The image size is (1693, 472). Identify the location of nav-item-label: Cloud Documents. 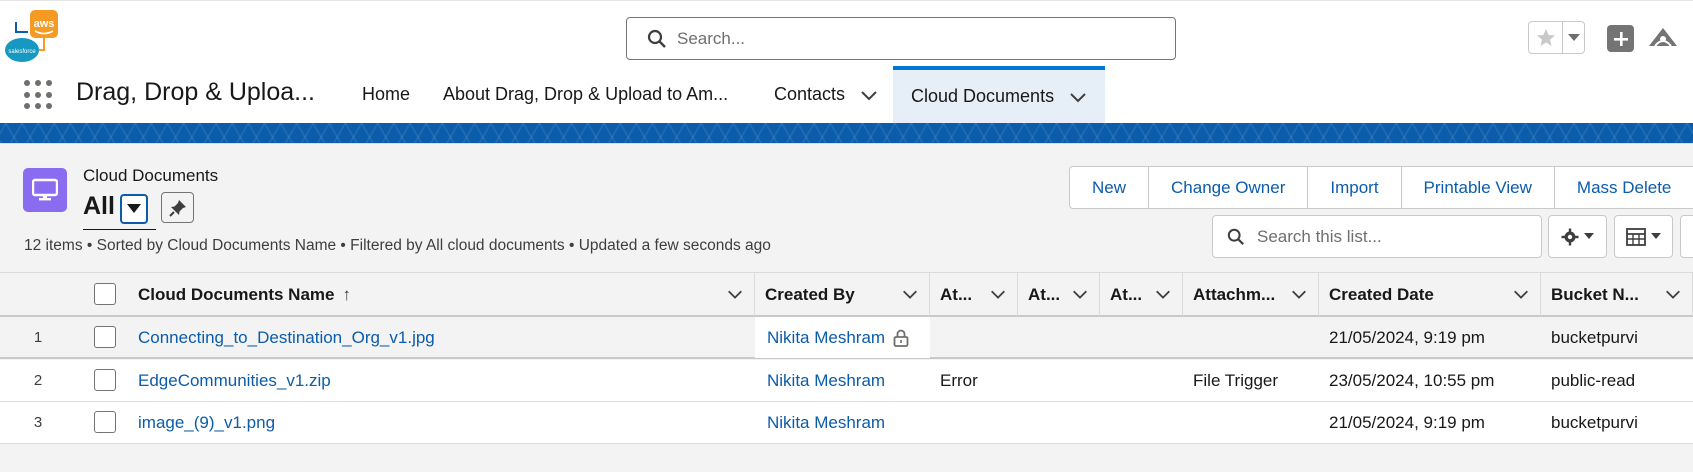
(983, 96).